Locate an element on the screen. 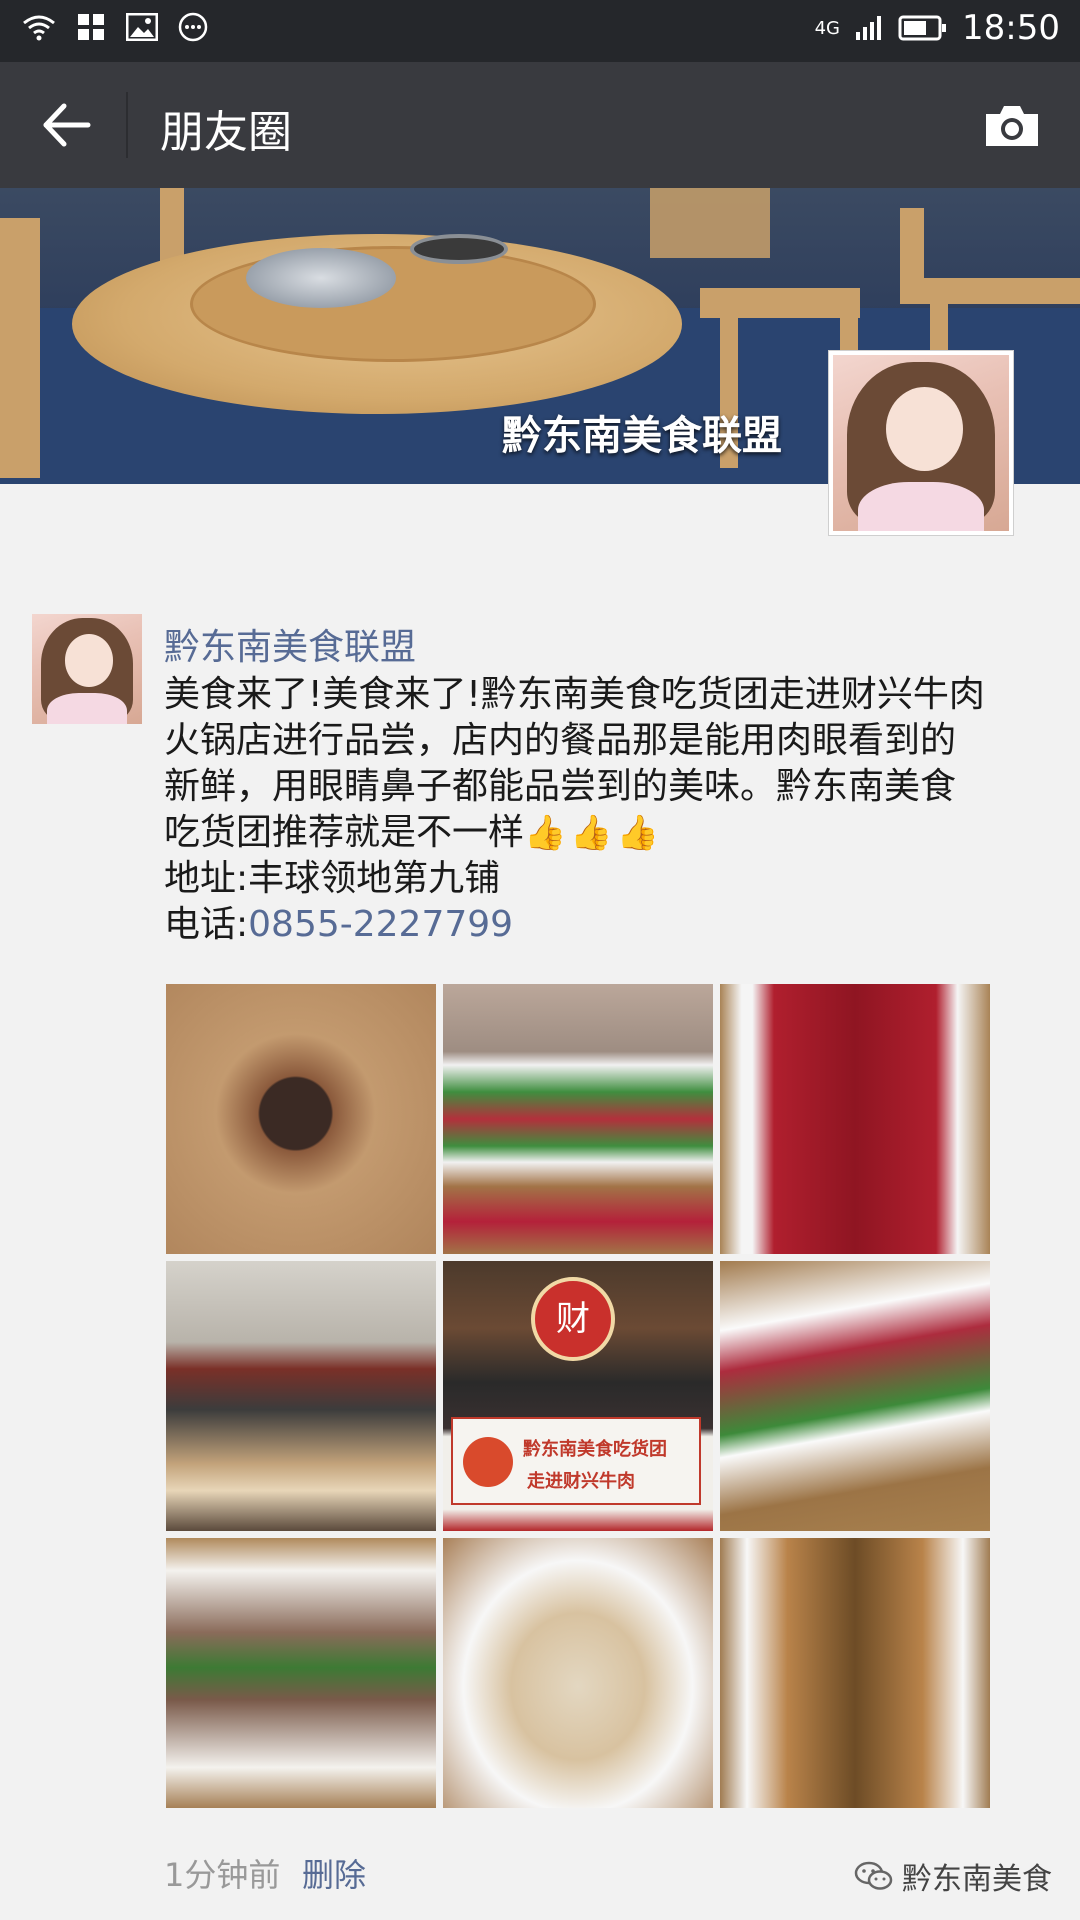 The image size is (1080, 1920). camera-button is located at coordinates (1012, 126).